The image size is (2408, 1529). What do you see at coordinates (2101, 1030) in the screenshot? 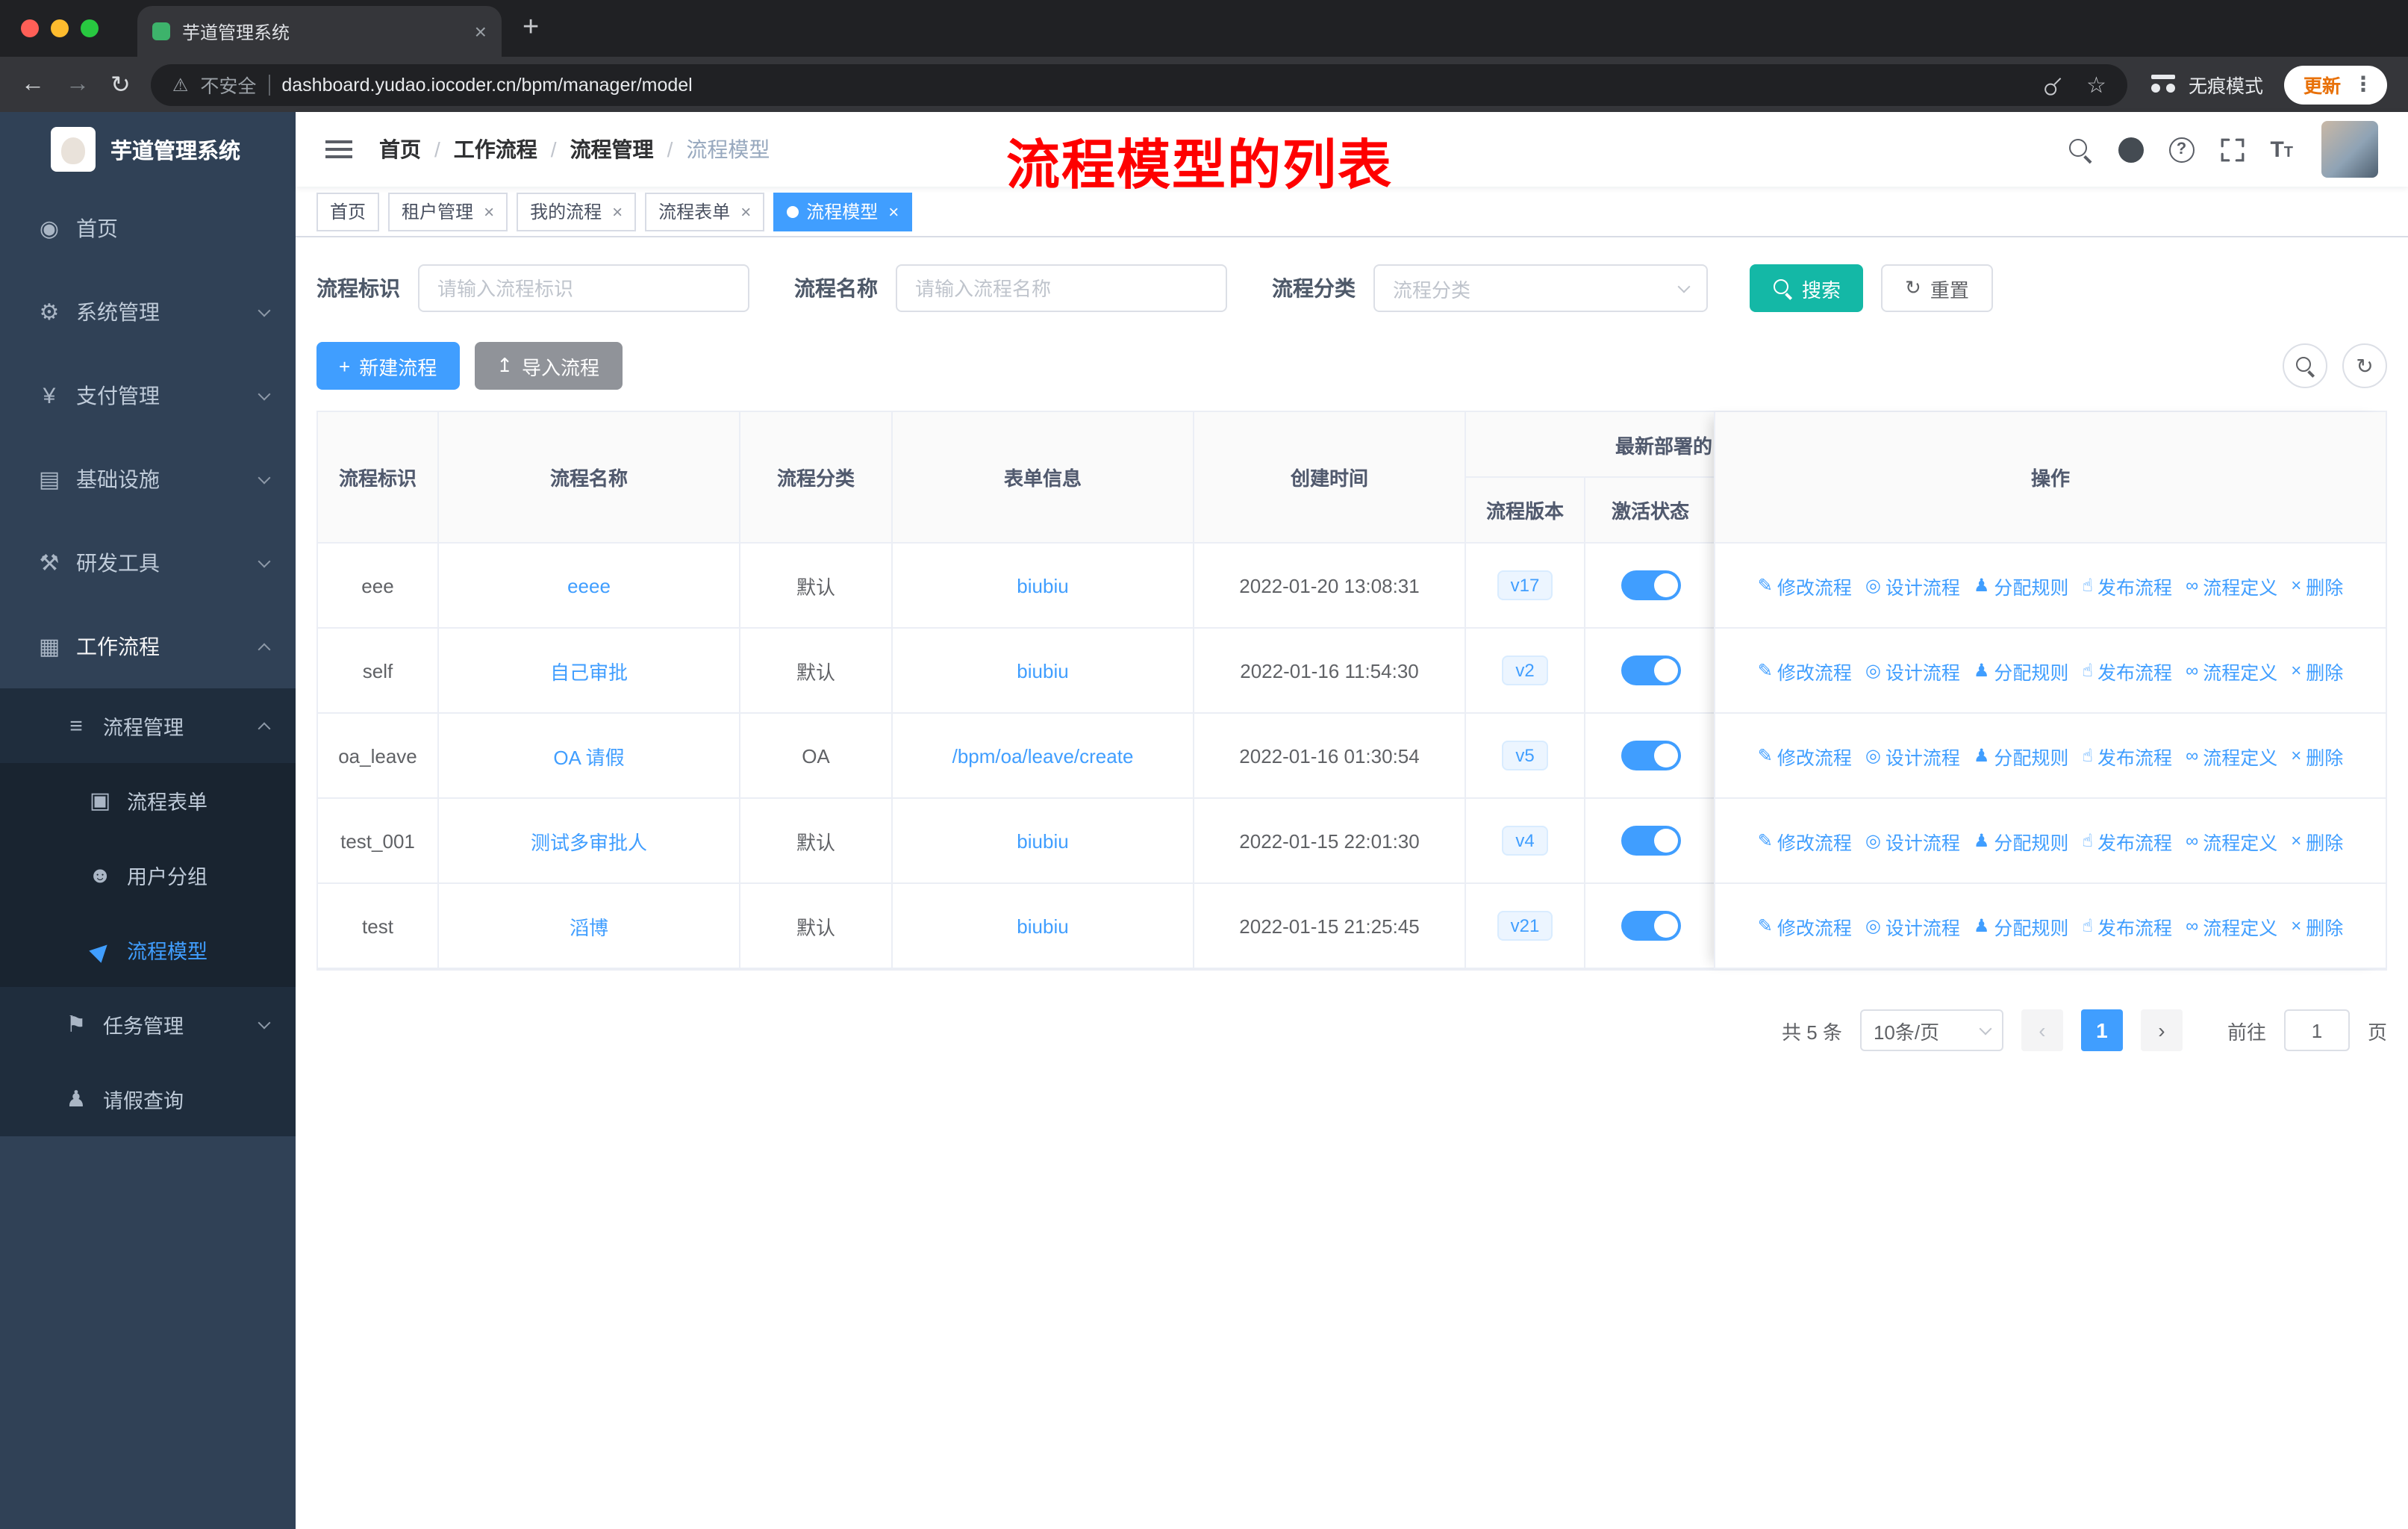
I see `page-number-1: 1` at bounding box center [2101, 1030].